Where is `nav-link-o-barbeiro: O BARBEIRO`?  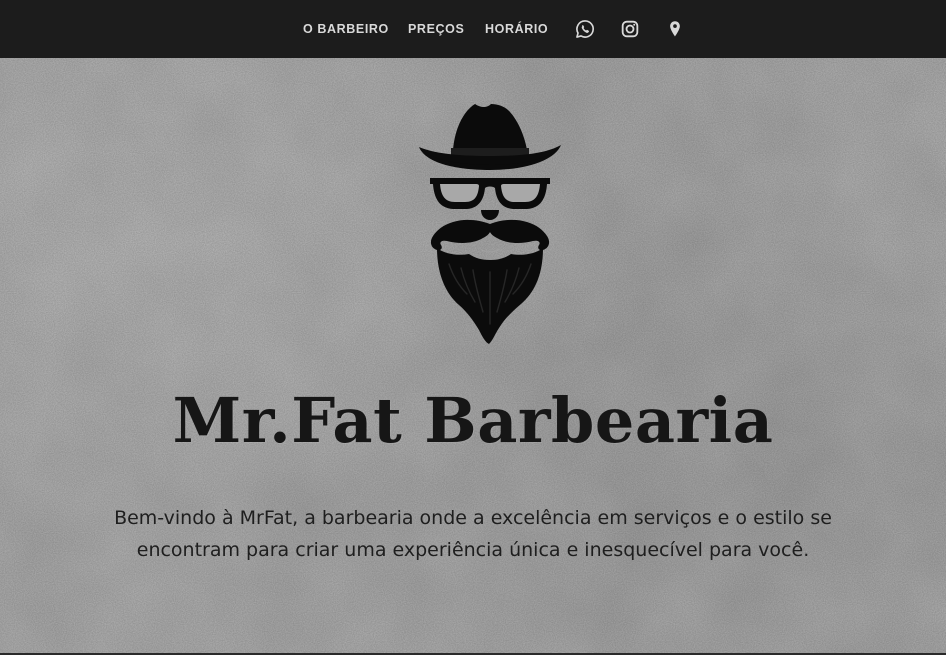
nav-link-o-barbeiro: O BARBEIRO is located at coordinates (346, 29).